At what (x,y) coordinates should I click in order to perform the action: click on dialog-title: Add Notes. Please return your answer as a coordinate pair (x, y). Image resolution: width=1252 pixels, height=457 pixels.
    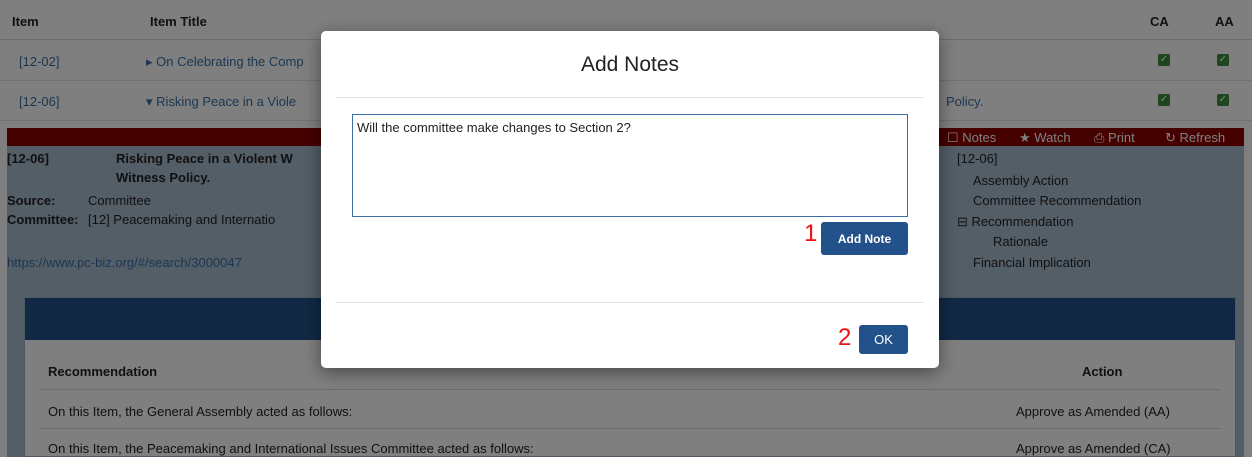
    Looking at the image, I should click on (630, 64).